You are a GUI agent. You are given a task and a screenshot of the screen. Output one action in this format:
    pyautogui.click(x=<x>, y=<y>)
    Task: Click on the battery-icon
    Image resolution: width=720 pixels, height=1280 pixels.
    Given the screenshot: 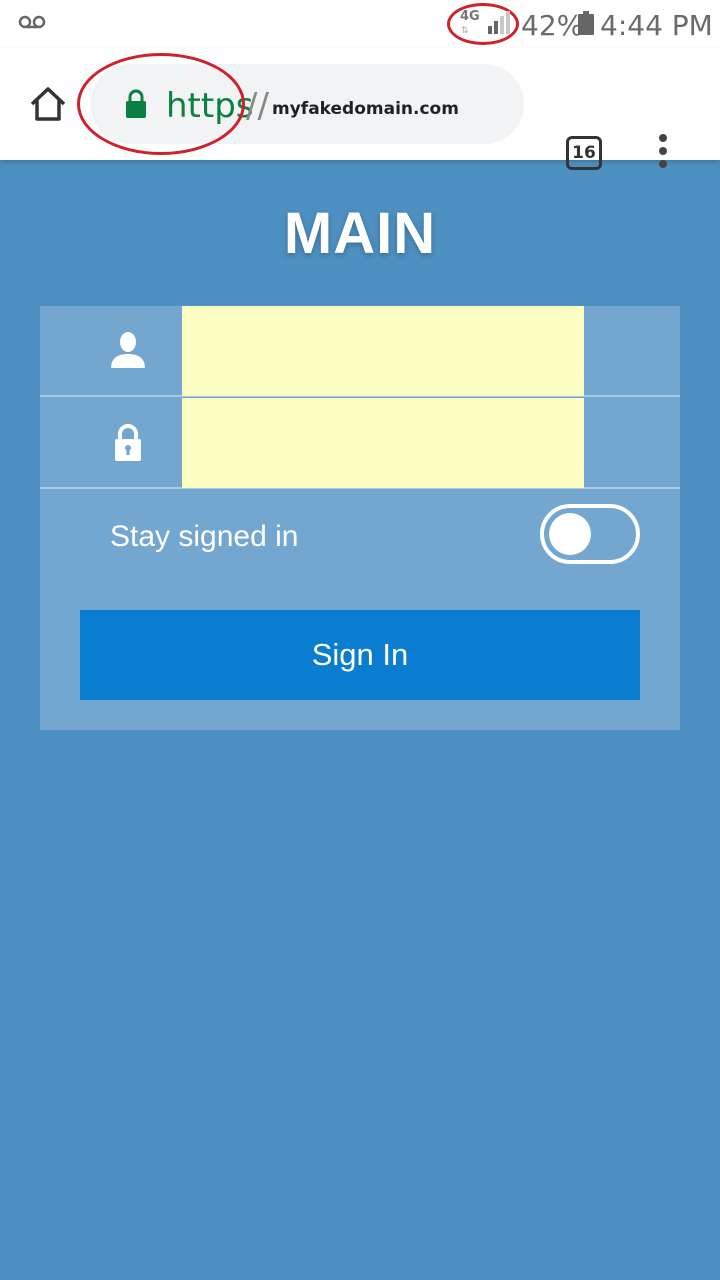 What is the action you would take?
    pyautogui.click(x=586, y=23)
    